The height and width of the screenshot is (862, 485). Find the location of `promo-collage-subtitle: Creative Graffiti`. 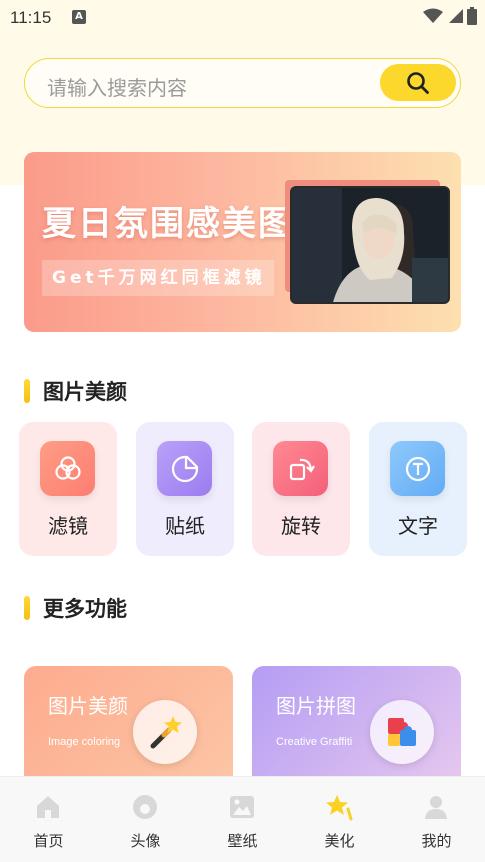

promo-collage-subtitle: Creative Graffiti is located at coordinates (314, 742).